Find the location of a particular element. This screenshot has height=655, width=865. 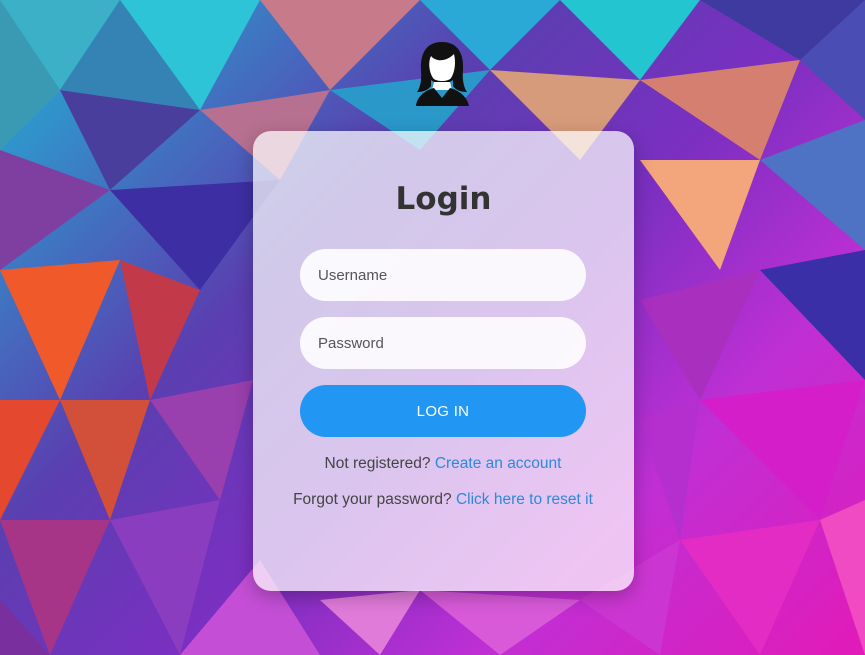

register-prompt: Not registered? is located at coordinates (377, 463).